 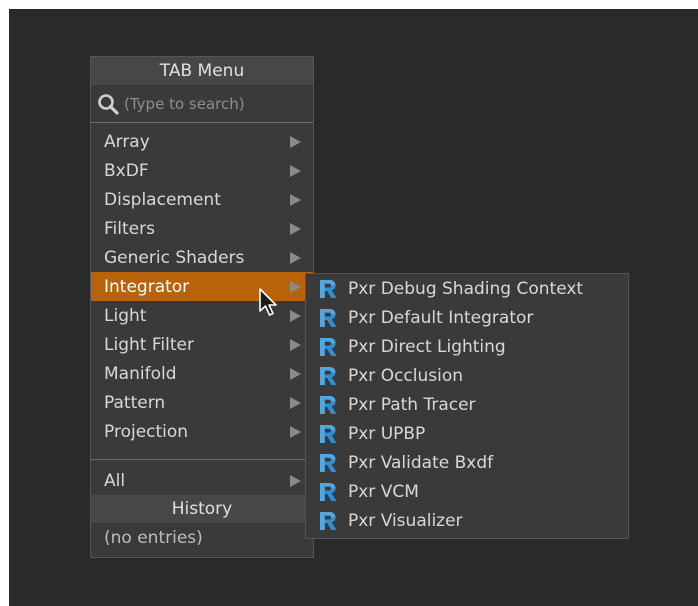 What do you see at coordinates (467, 491) in the screenshot?
I see `submenu-item-pxr-vcm: Pxr VCM` at bounding box center [467, 491].